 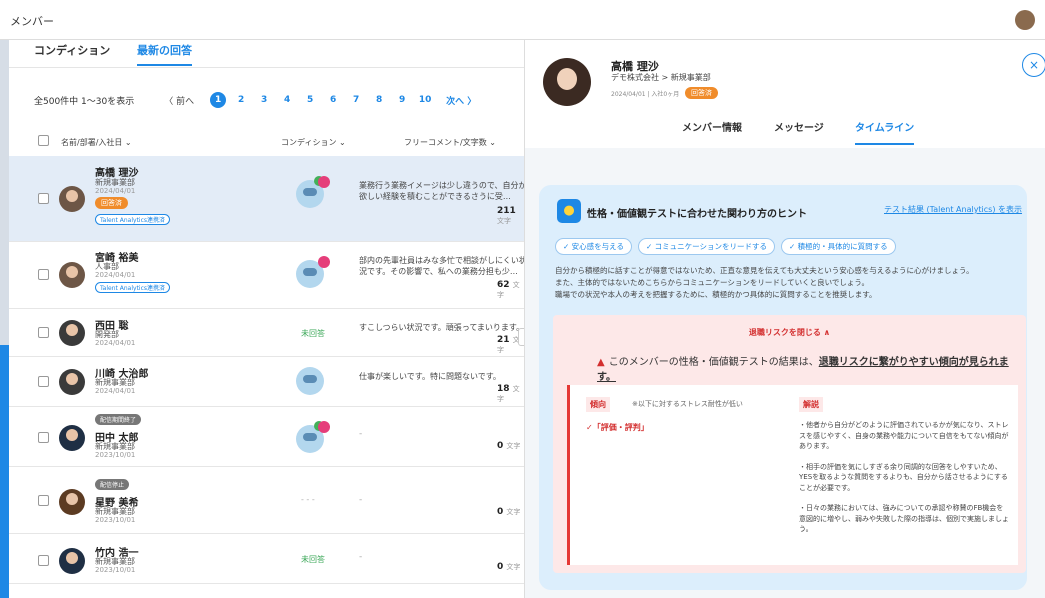 I want to click on risk-toggle-button: 退職リスクを閉じる ∧, so click(x=789, y=332).